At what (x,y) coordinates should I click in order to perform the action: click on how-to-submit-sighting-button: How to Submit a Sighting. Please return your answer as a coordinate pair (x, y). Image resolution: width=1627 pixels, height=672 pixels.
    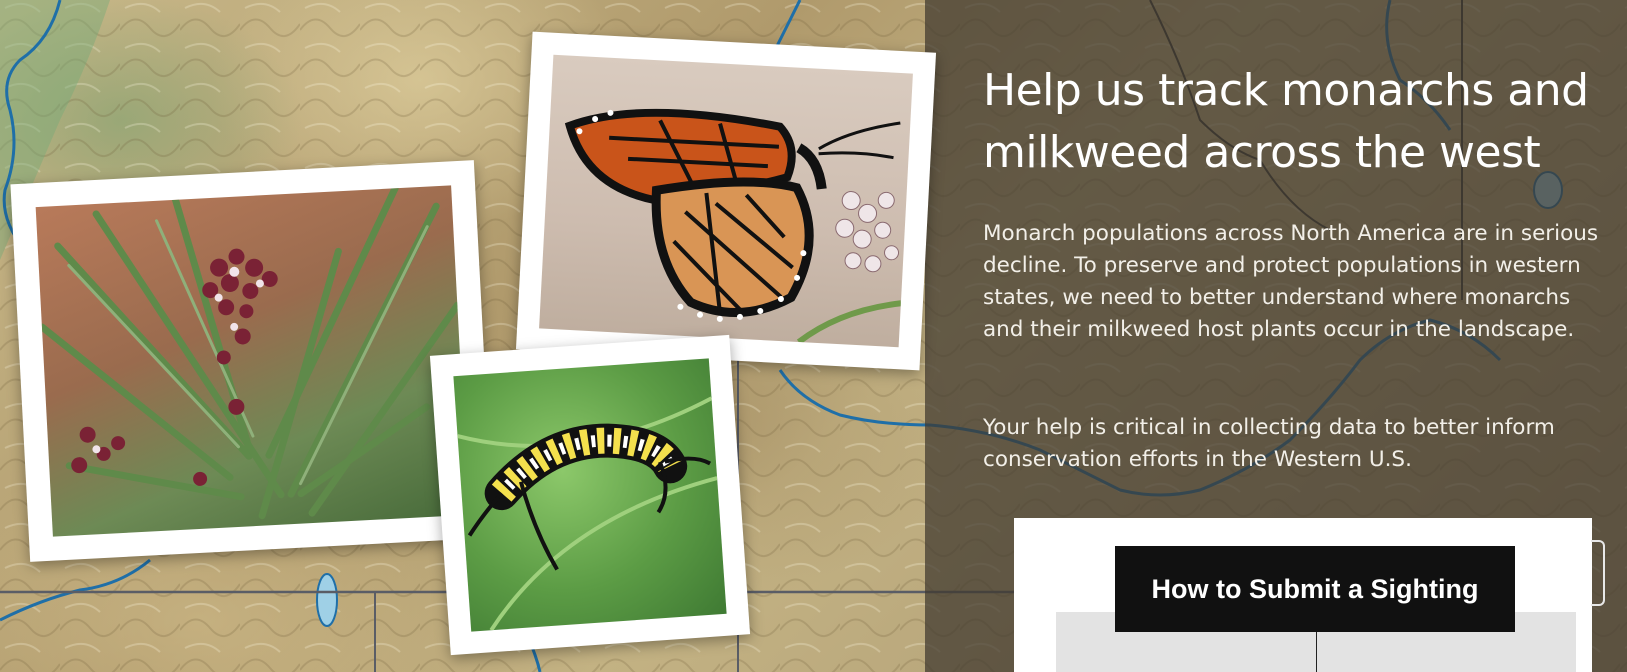
    Looking at the image, I should click on (1315, 589).